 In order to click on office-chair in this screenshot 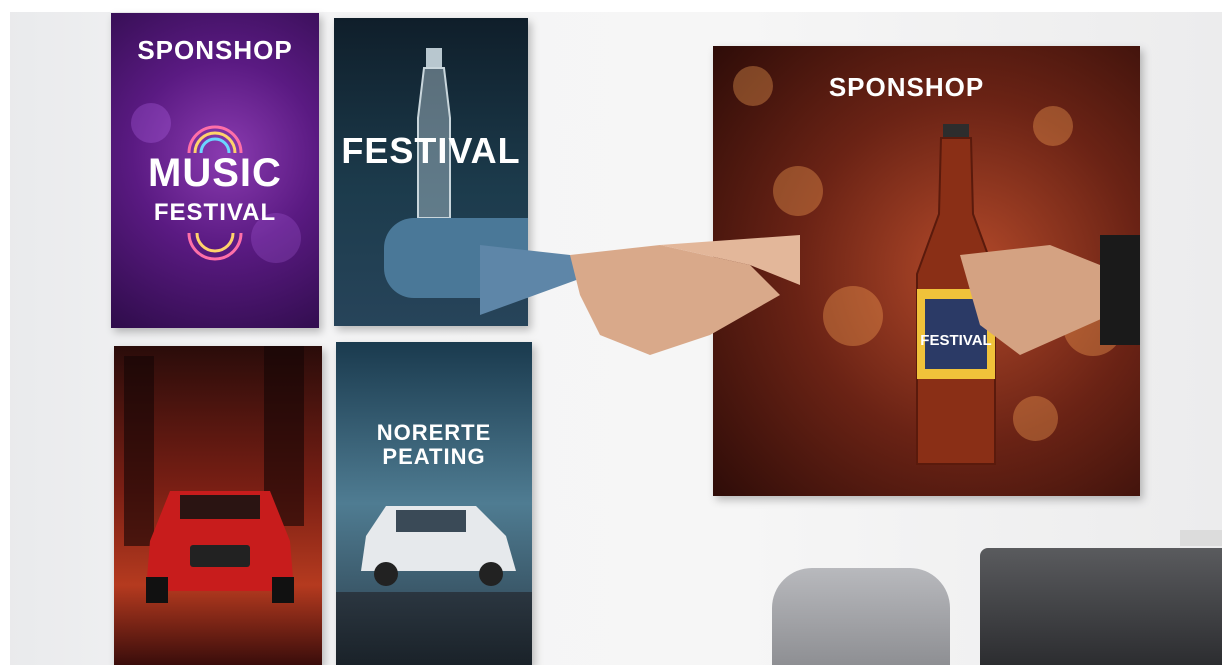, I will do `click(861, 616)`.